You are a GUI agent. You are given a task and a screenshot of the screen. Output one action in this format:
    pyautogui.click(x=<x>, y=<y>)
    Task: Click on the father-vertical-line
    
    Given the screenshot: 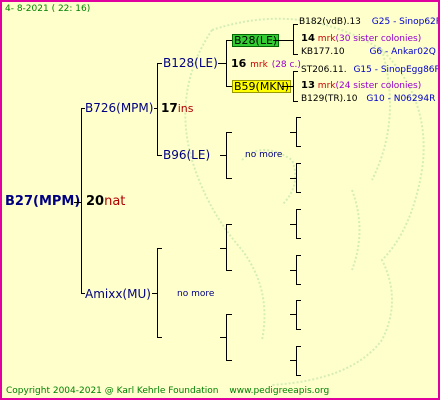 What is the action you would take?
    pyautogui.click(x=157, y=109)
    